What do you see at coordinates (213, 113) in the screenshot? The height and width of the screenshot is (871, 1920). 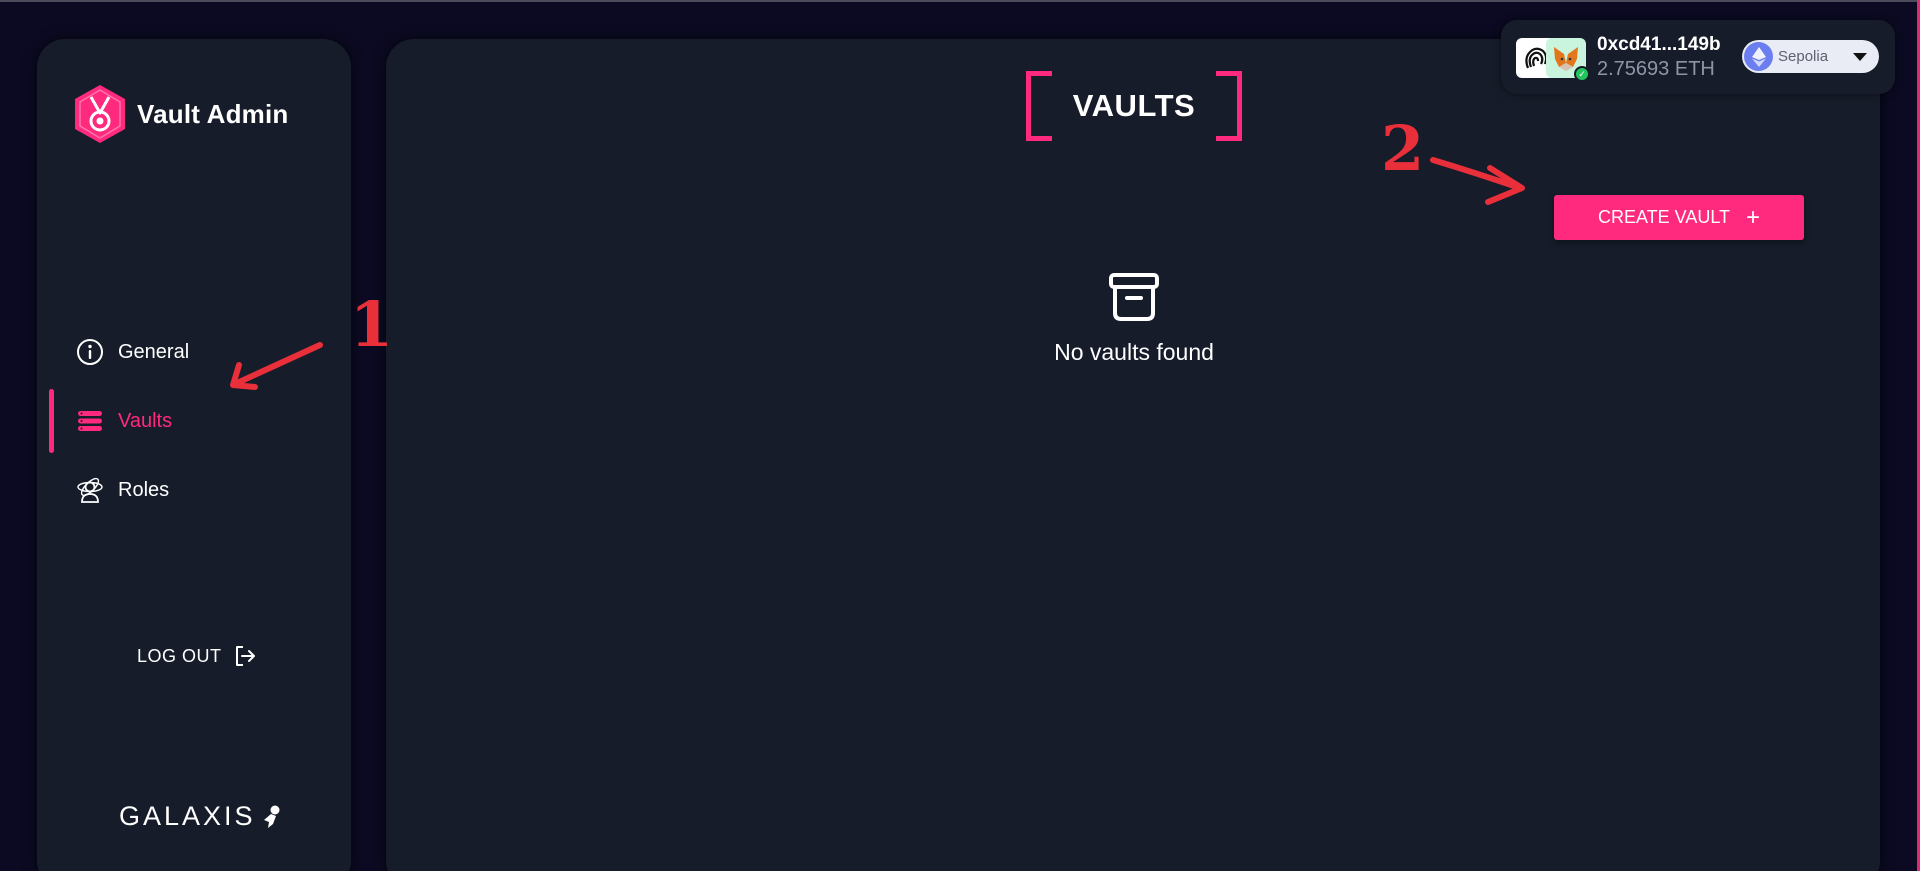 I see `brand-name: Vault Admin` at bounding box center [213, 113].